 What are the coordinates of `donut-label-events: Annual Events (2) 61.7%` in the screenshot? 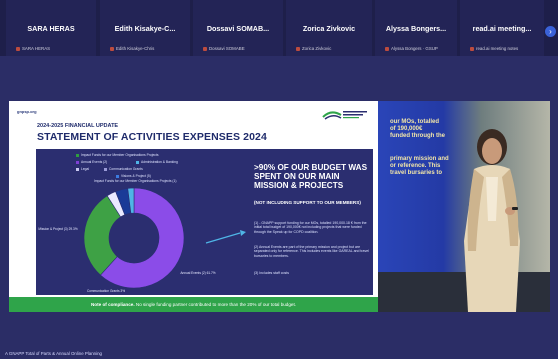 It's located at (198, 273).